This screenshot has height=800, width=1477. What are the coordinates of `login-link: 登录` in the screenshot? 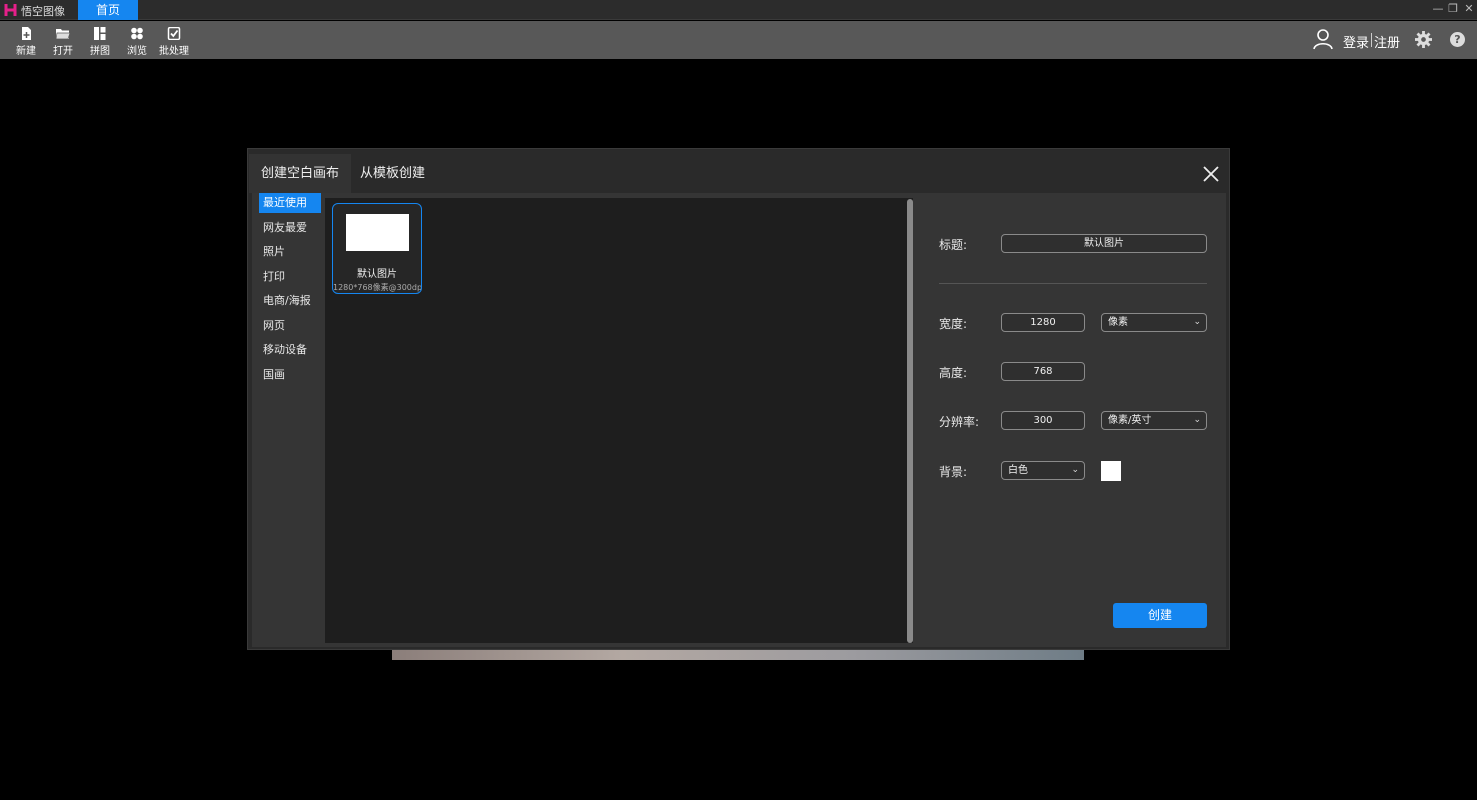 It's located at (1356, 41).